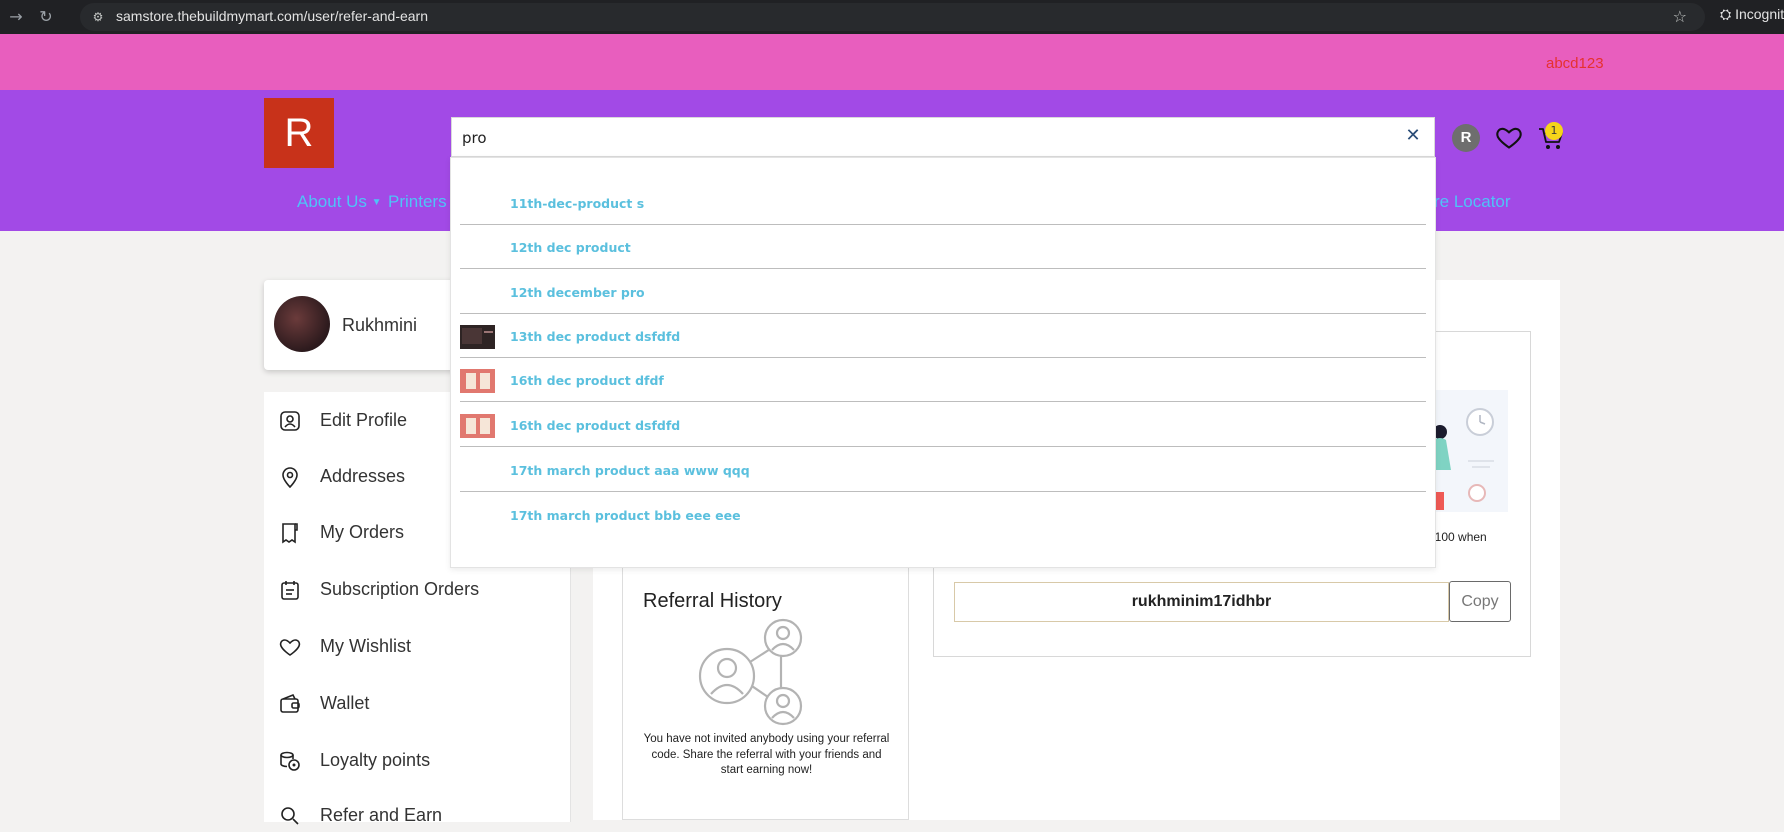 Image resolution: width=1784 pixels, height=832 pixels. Describe the element at coordinates (1413, 136) in the screenshot. I see `close-icon: ✕` at that location.